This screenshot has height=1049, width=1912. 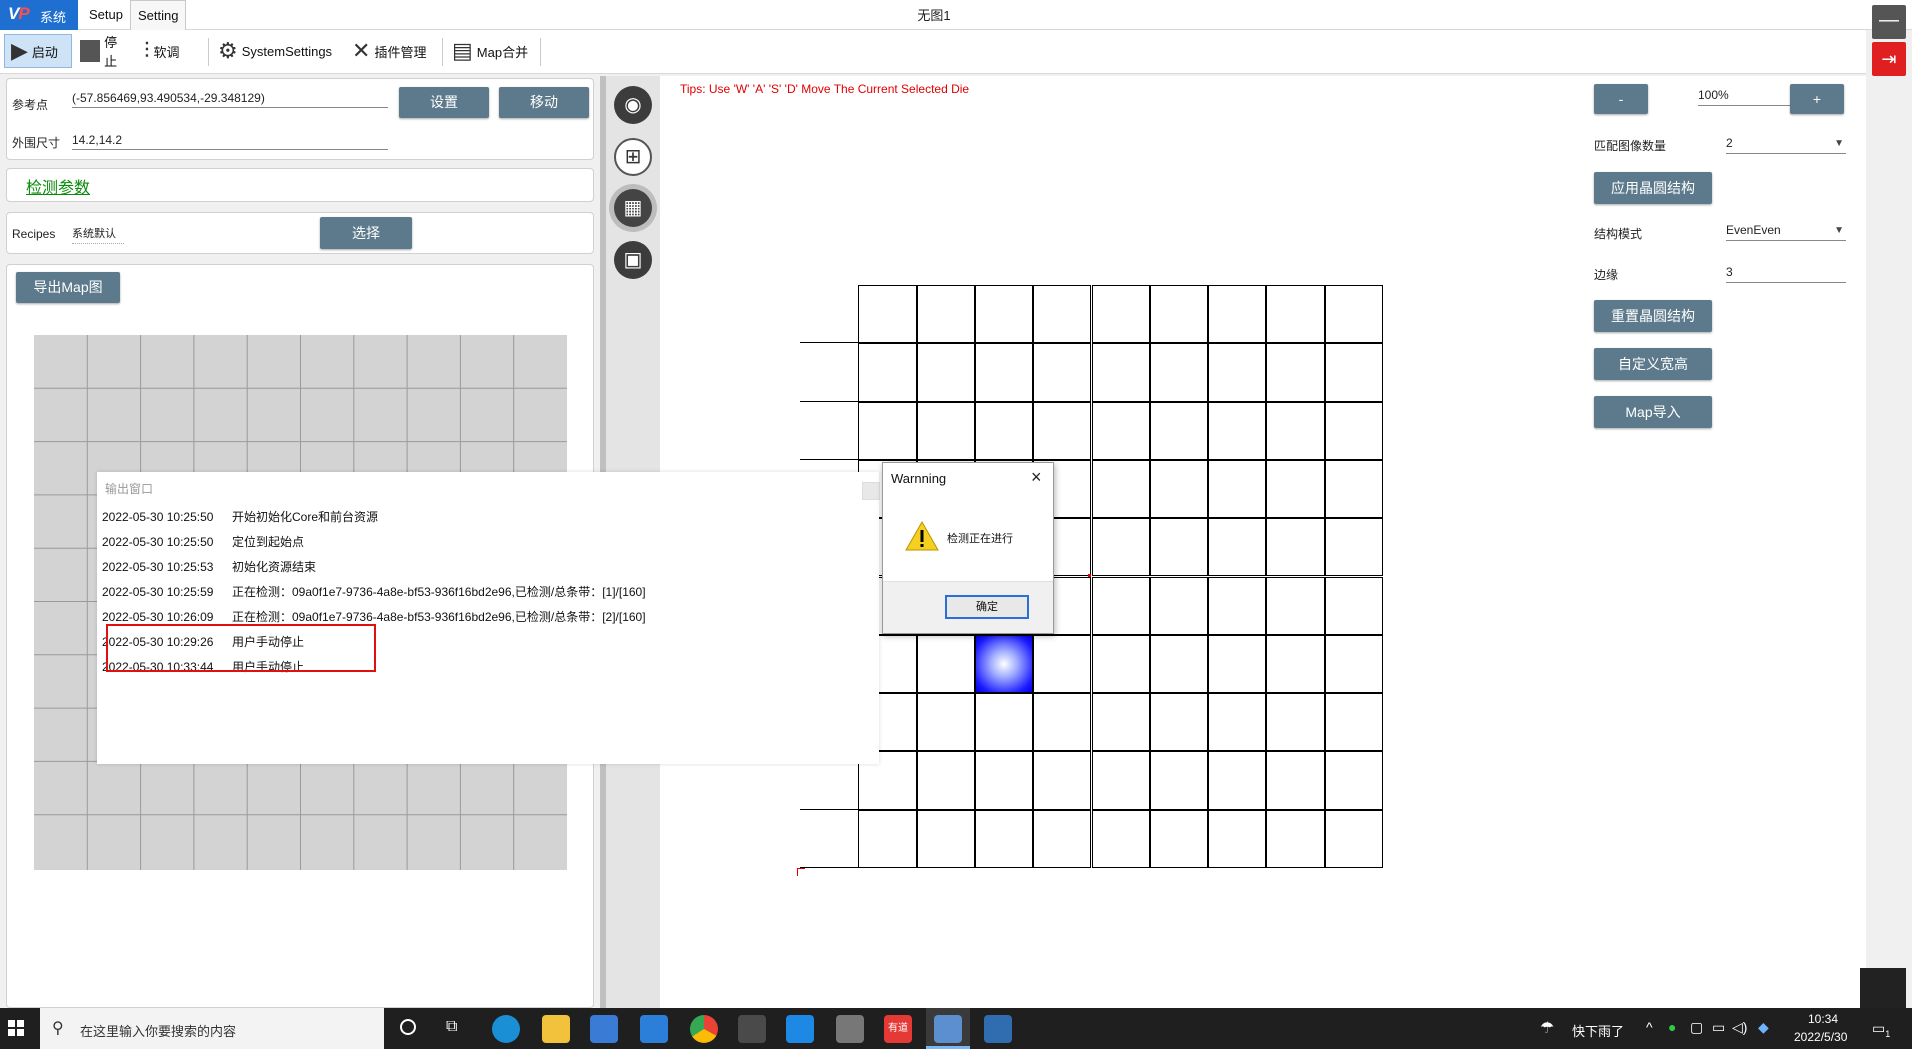 I want to click on tray-blue-icon: ◆, so click(x=1763, y=1027).